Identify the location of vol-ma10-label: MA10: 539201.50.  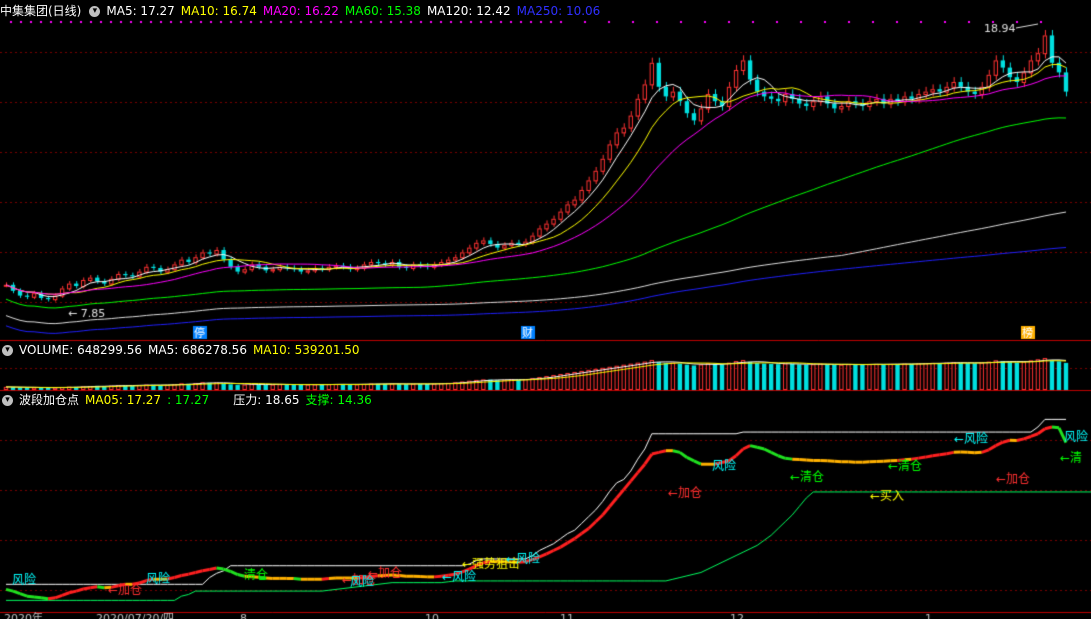
(306, 350).